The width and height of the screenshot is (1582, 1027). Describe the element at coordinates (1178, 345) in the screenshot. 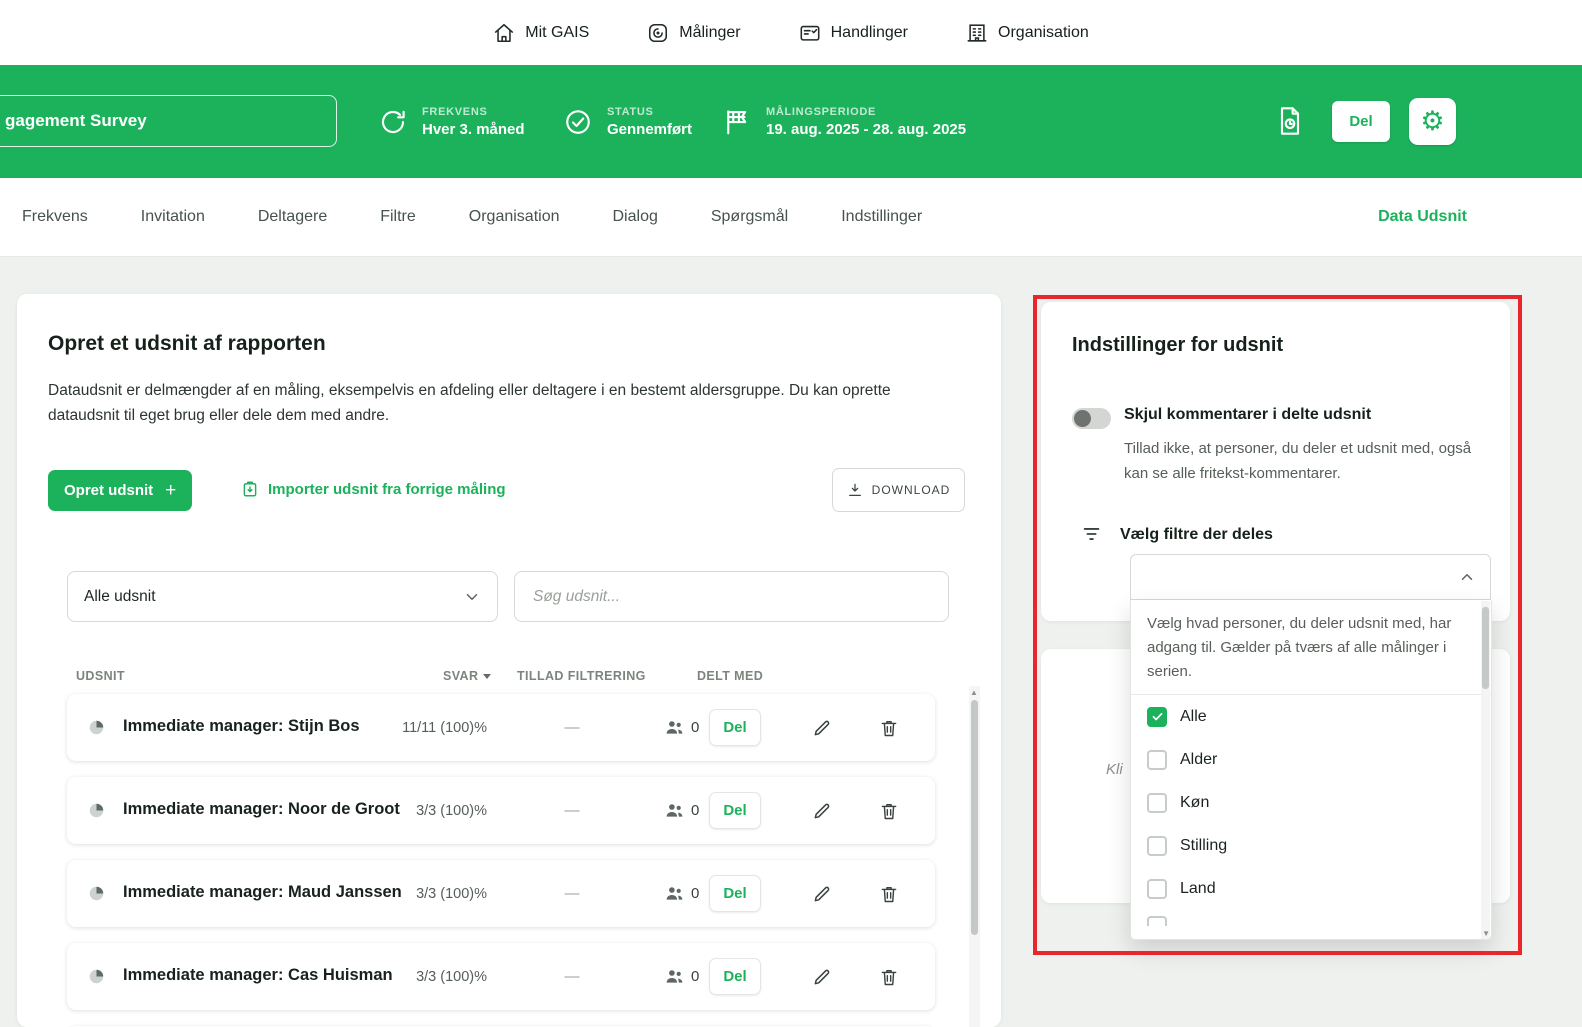

I see `settings-title: Indstillinger for udsnit` at that location.